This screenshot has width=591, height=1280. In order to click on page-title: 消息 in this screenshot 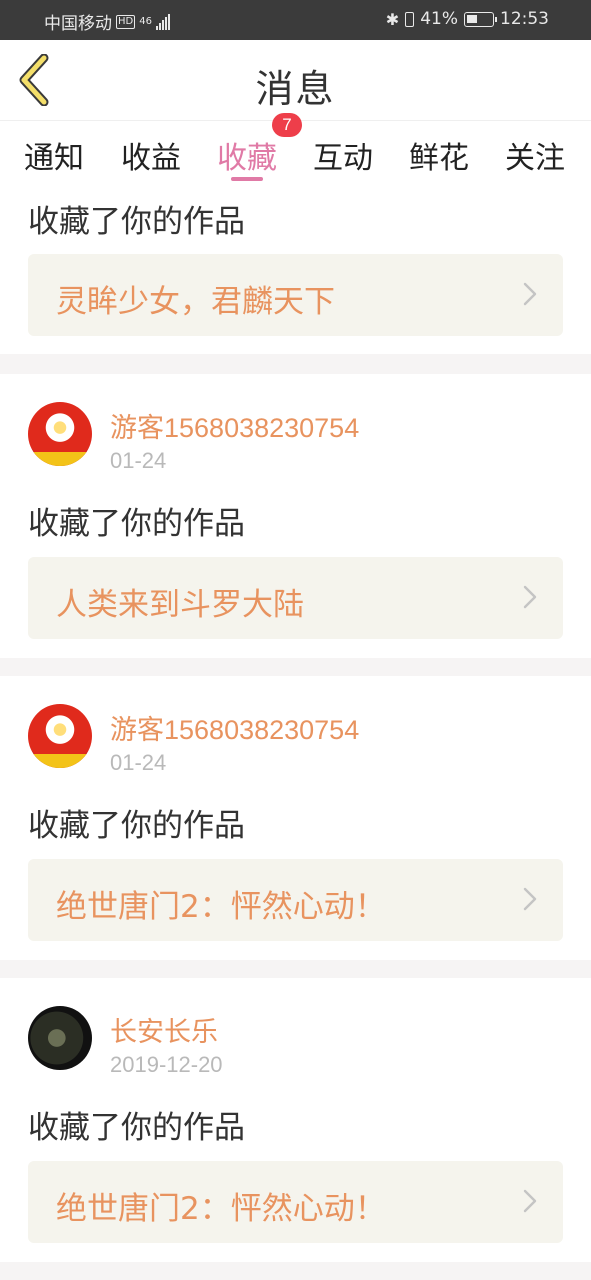, I will do `click(295, 89)`.